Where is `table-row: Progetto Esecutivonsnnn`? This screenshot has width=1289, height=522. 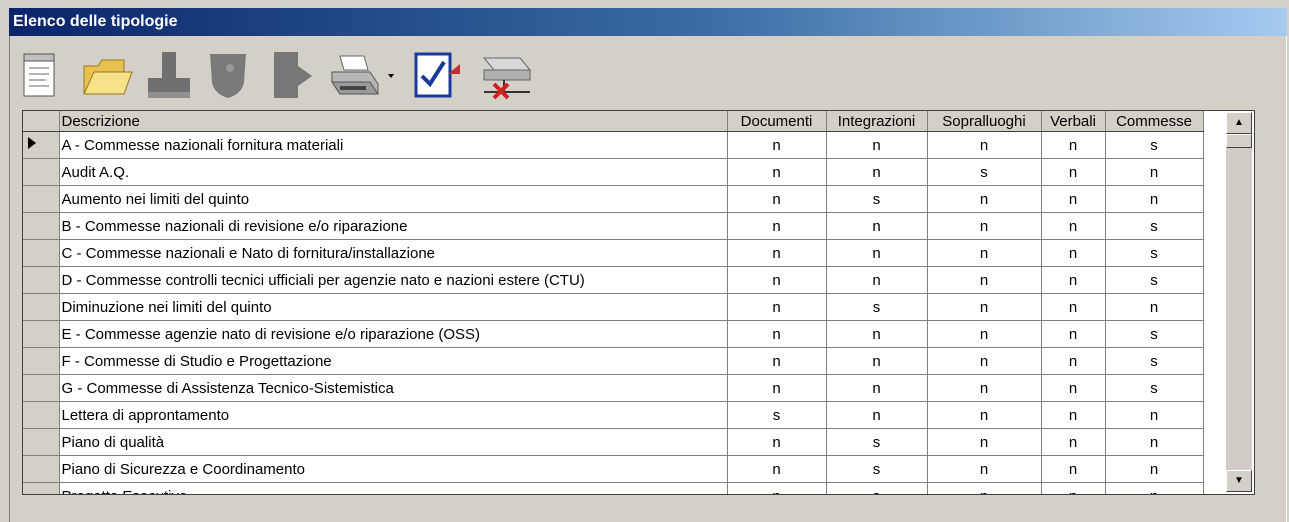 table-row: Progetto Esecutivonsnnn is located at coordinates (613, 488).